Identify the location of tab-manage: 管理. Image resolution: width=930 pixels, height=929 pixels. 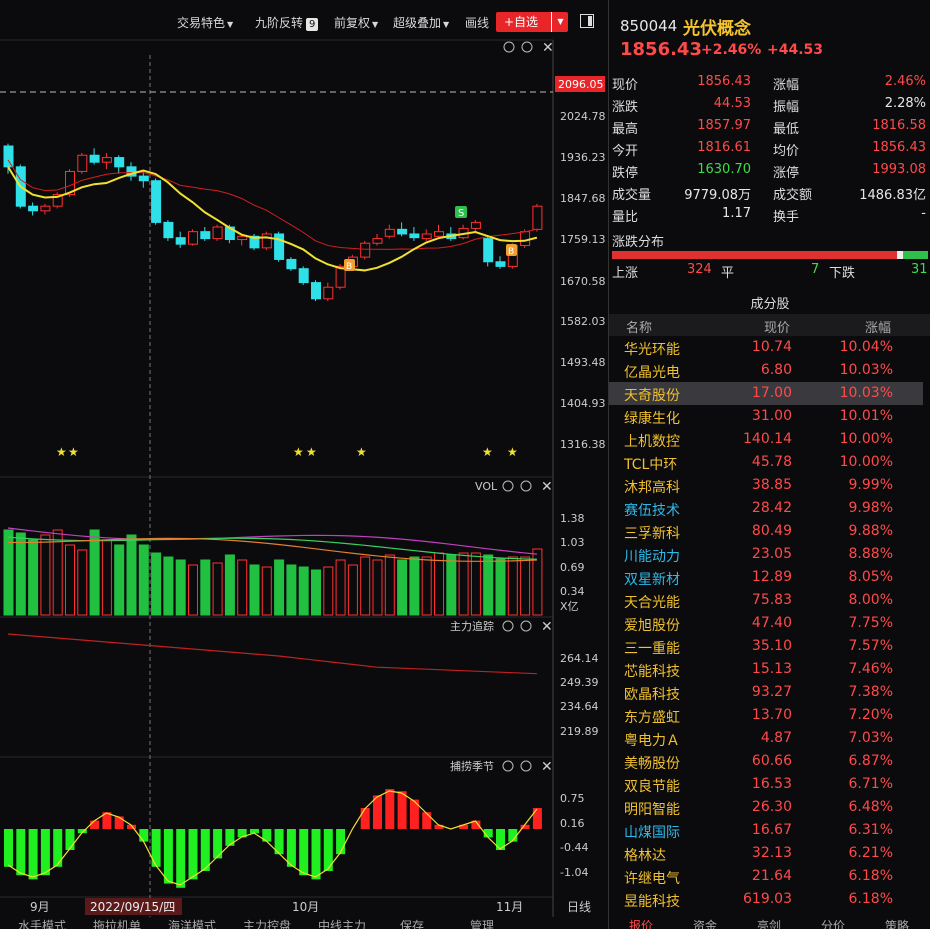
(482, 923).